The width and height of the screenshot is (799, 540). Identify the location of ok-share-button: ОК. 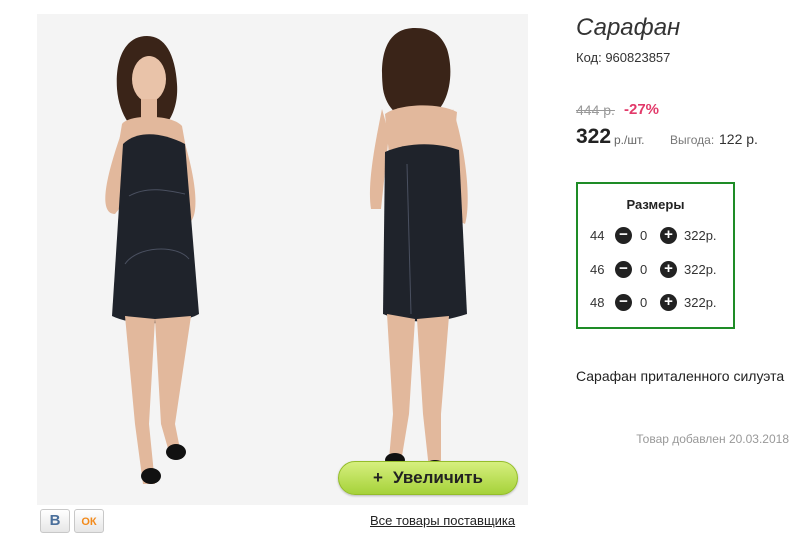
(89, 521).